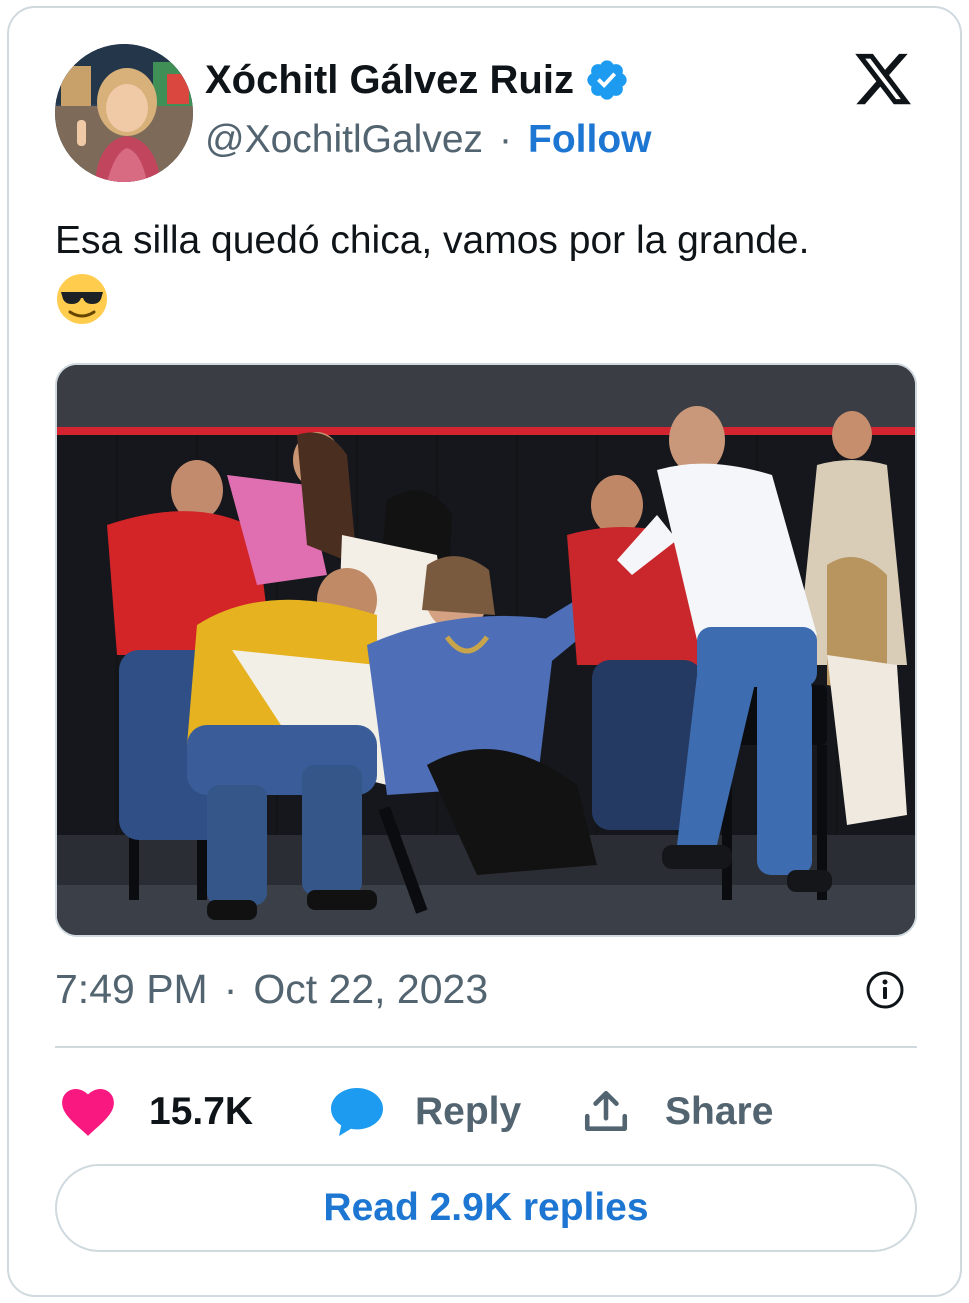 Image resolution: width=969 pixels, height=1303 pixels. Describe the element at coordinates (82, 299) in the screenshot. I see `smiling-face-with-sunglasses-icon` at that location.